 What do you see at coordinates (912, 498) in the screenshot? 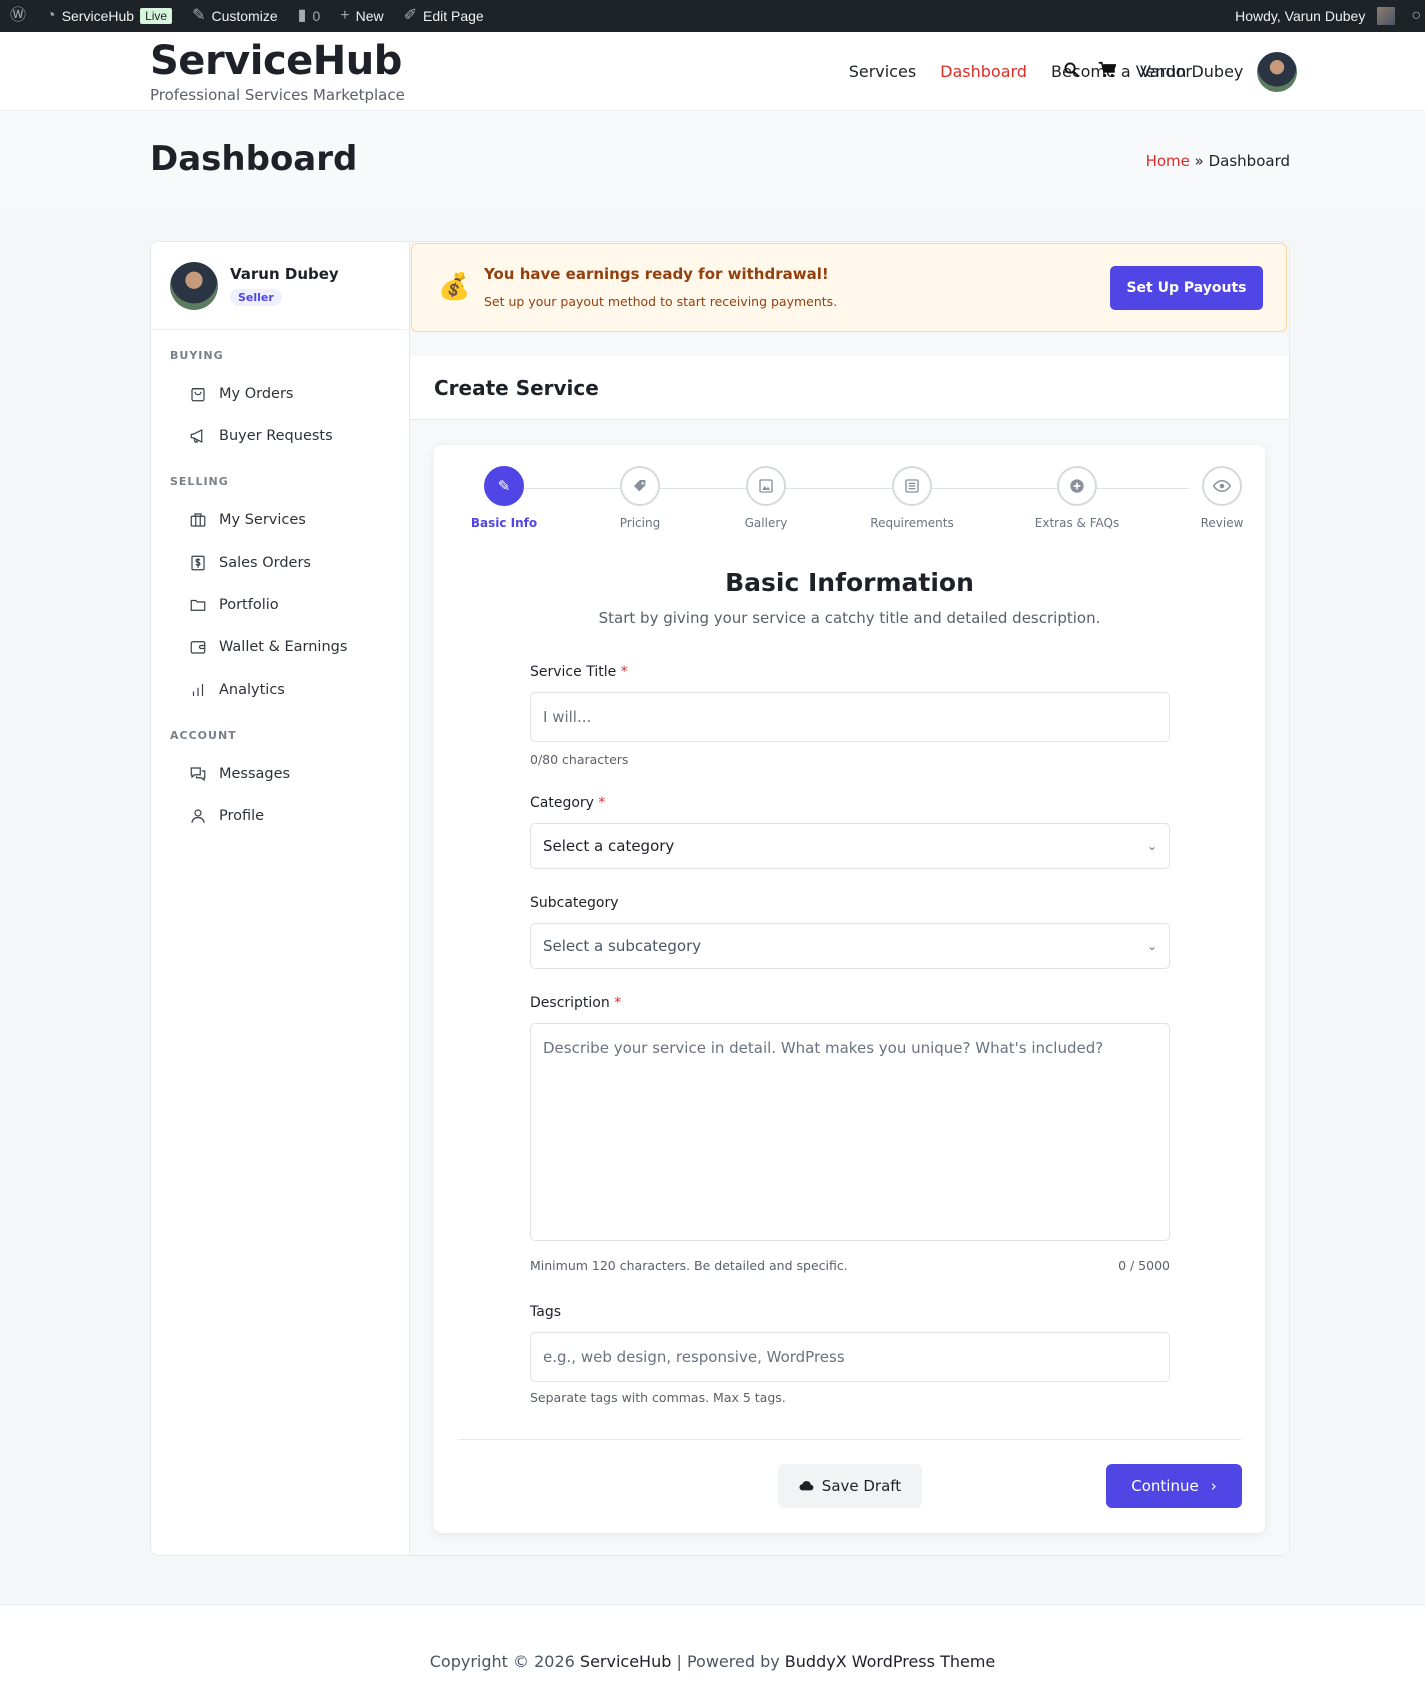
I see `step-requirements: Requirements` at bounding box center [912, 498].